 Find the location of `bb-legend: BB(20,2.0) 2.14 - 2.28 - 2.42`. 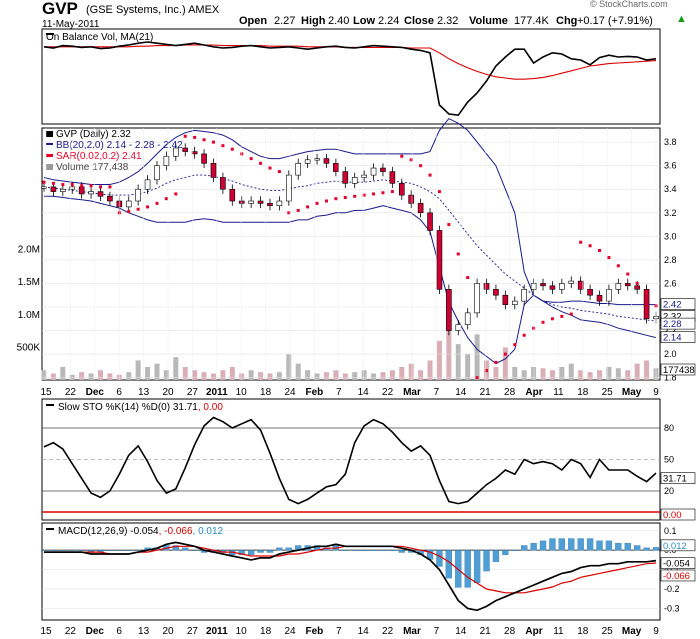

bb-legend: BB(20,2.0) 2.14 - 2.28 - 2.42 is located at coordinates (119, 145).